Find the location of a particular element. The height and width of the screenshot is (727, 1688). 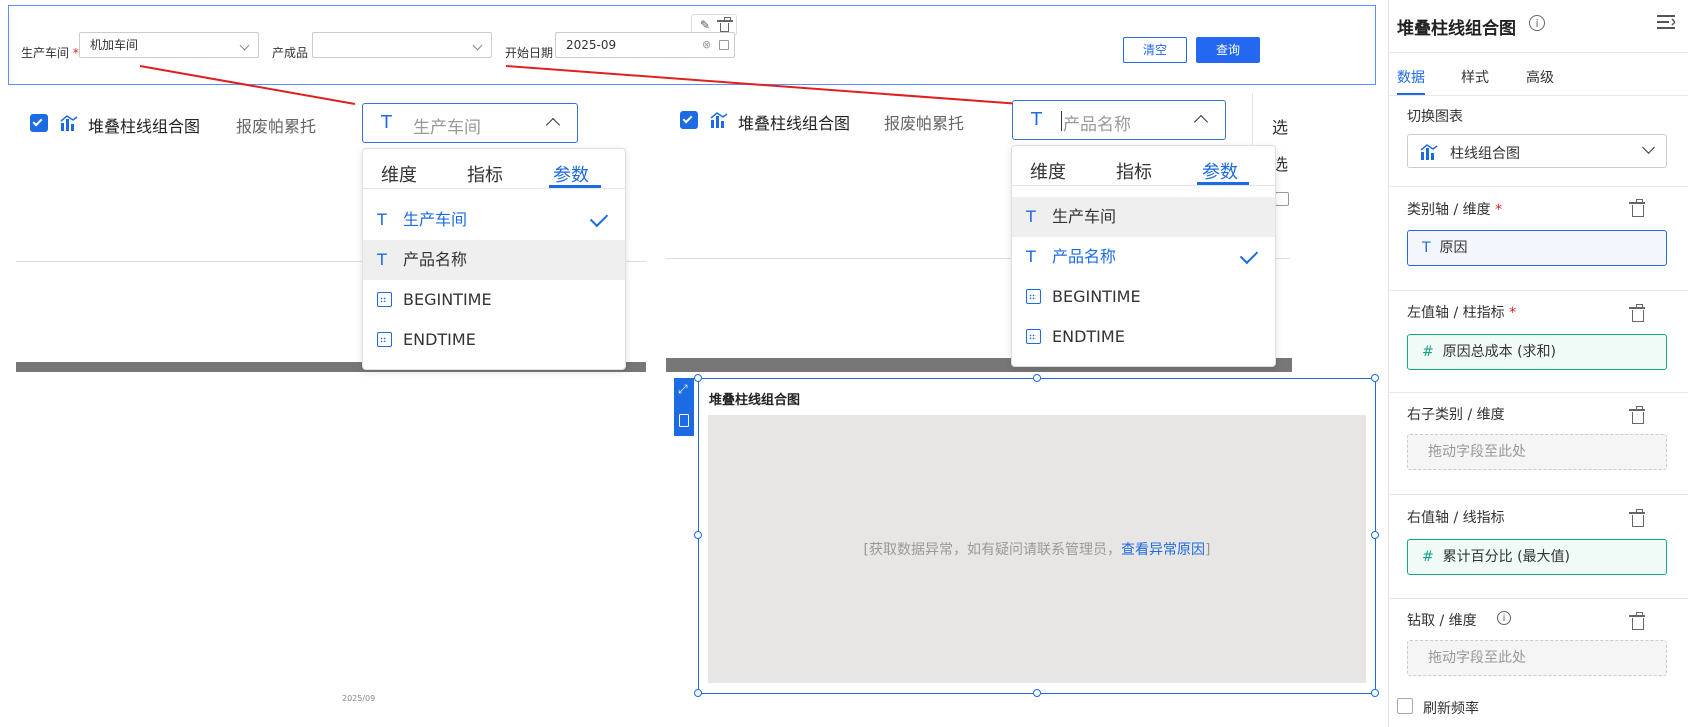

tab-advanced: 高级 is located at coordinates (1540, 77).